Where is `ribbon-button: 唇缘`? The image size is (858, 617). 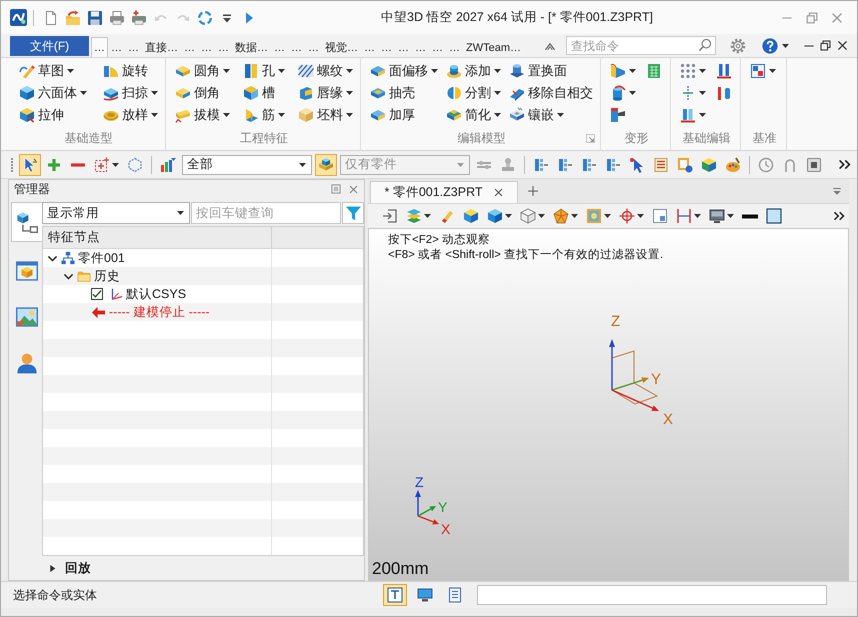
ribbon-button: 唇缘 is located at coordinates (325, 93).